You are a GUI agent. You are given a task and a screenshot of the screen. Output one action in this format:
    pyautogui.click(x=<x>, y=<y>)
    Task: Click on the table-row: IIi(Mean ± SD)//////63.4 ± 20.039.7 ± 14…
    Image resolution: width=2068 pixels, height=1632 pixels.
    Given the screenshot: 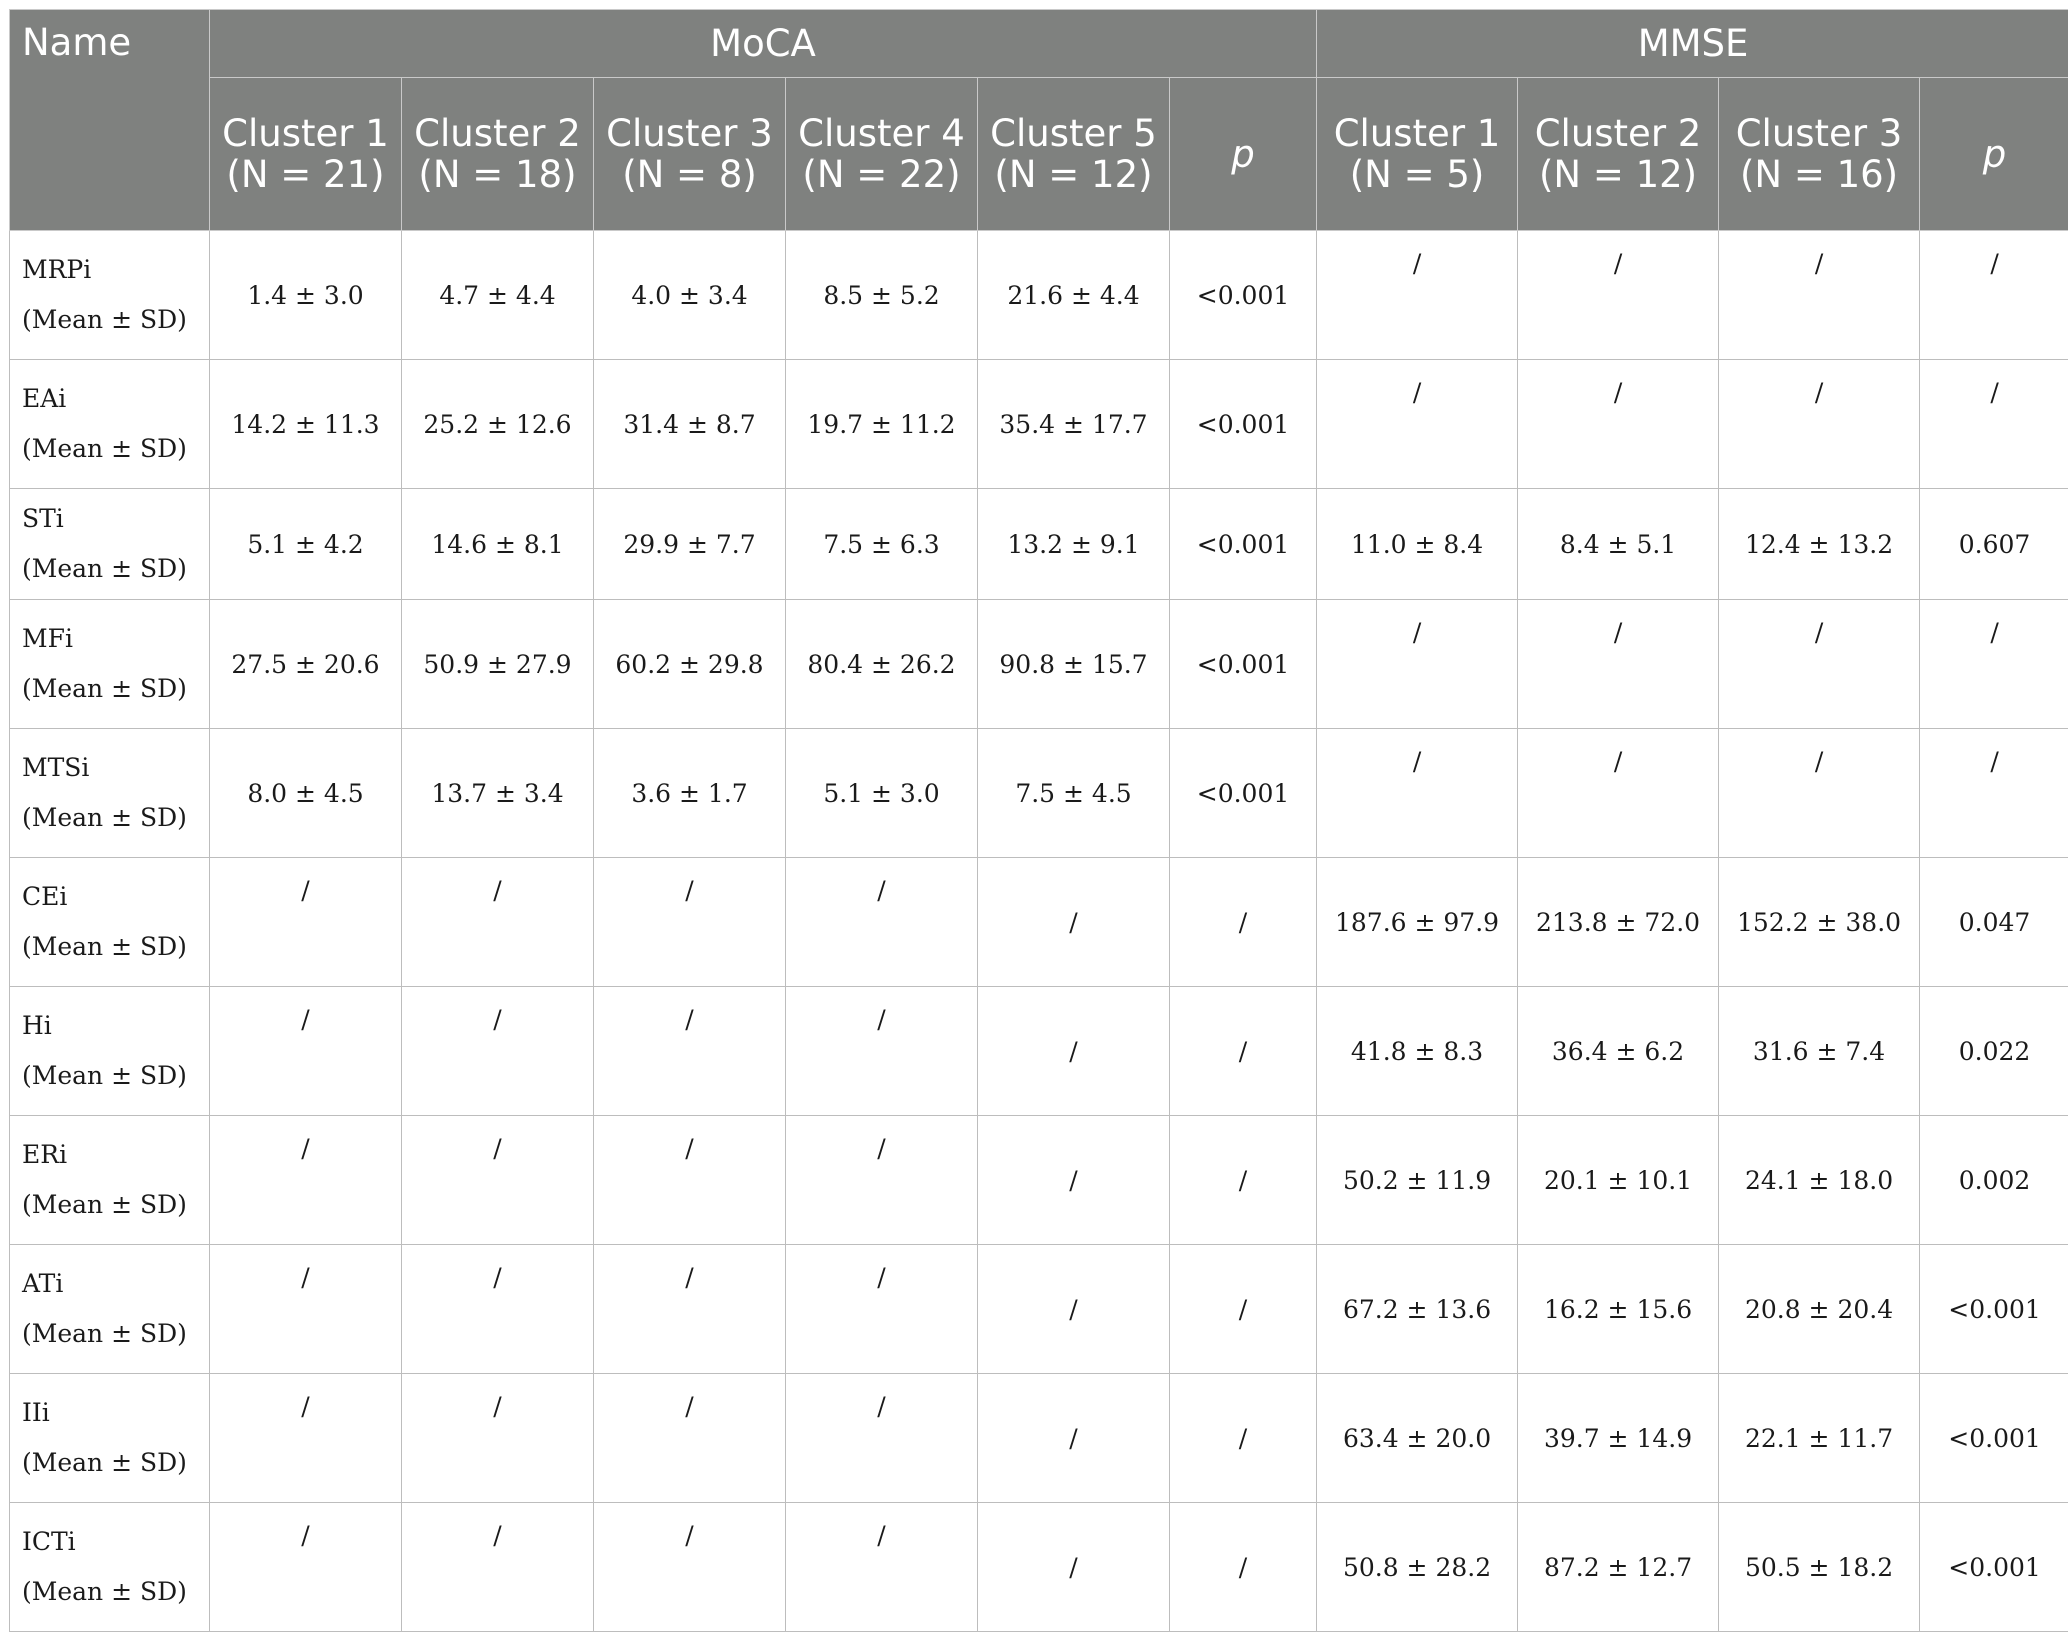 What is the action you would take?
    pyautogui.click(x=1039, y=1438)
    